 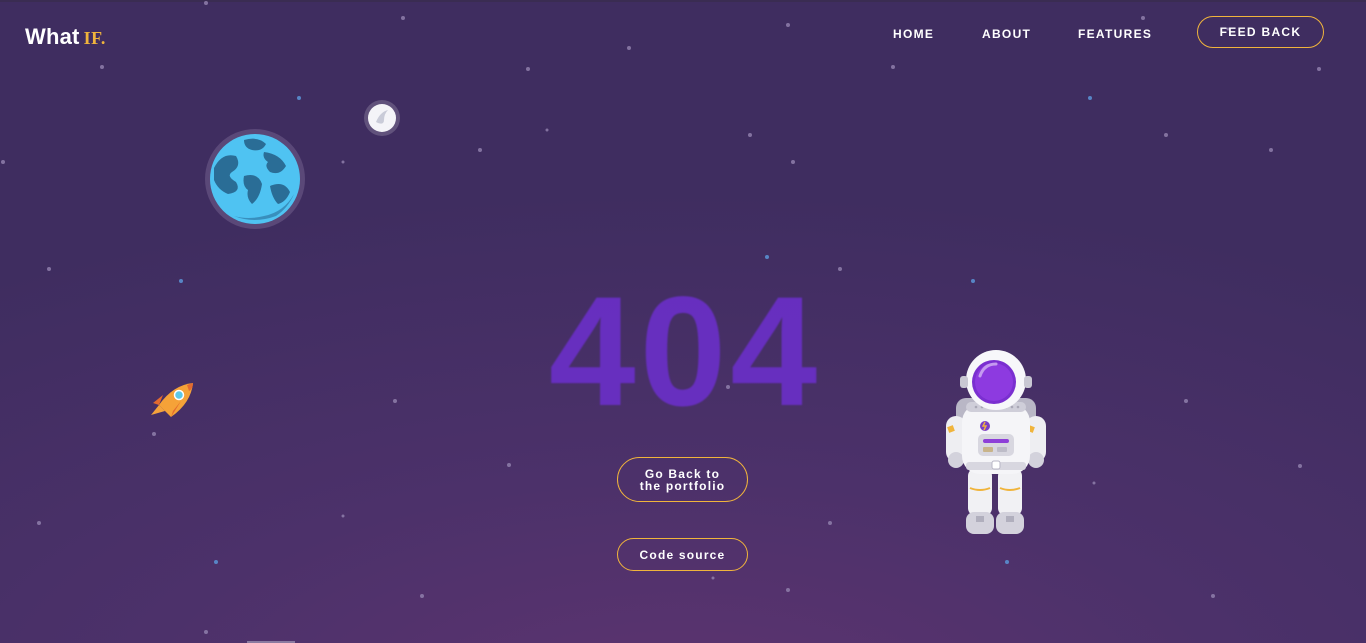 I want to click on astronaut-icon, so click(x=996, y=442).